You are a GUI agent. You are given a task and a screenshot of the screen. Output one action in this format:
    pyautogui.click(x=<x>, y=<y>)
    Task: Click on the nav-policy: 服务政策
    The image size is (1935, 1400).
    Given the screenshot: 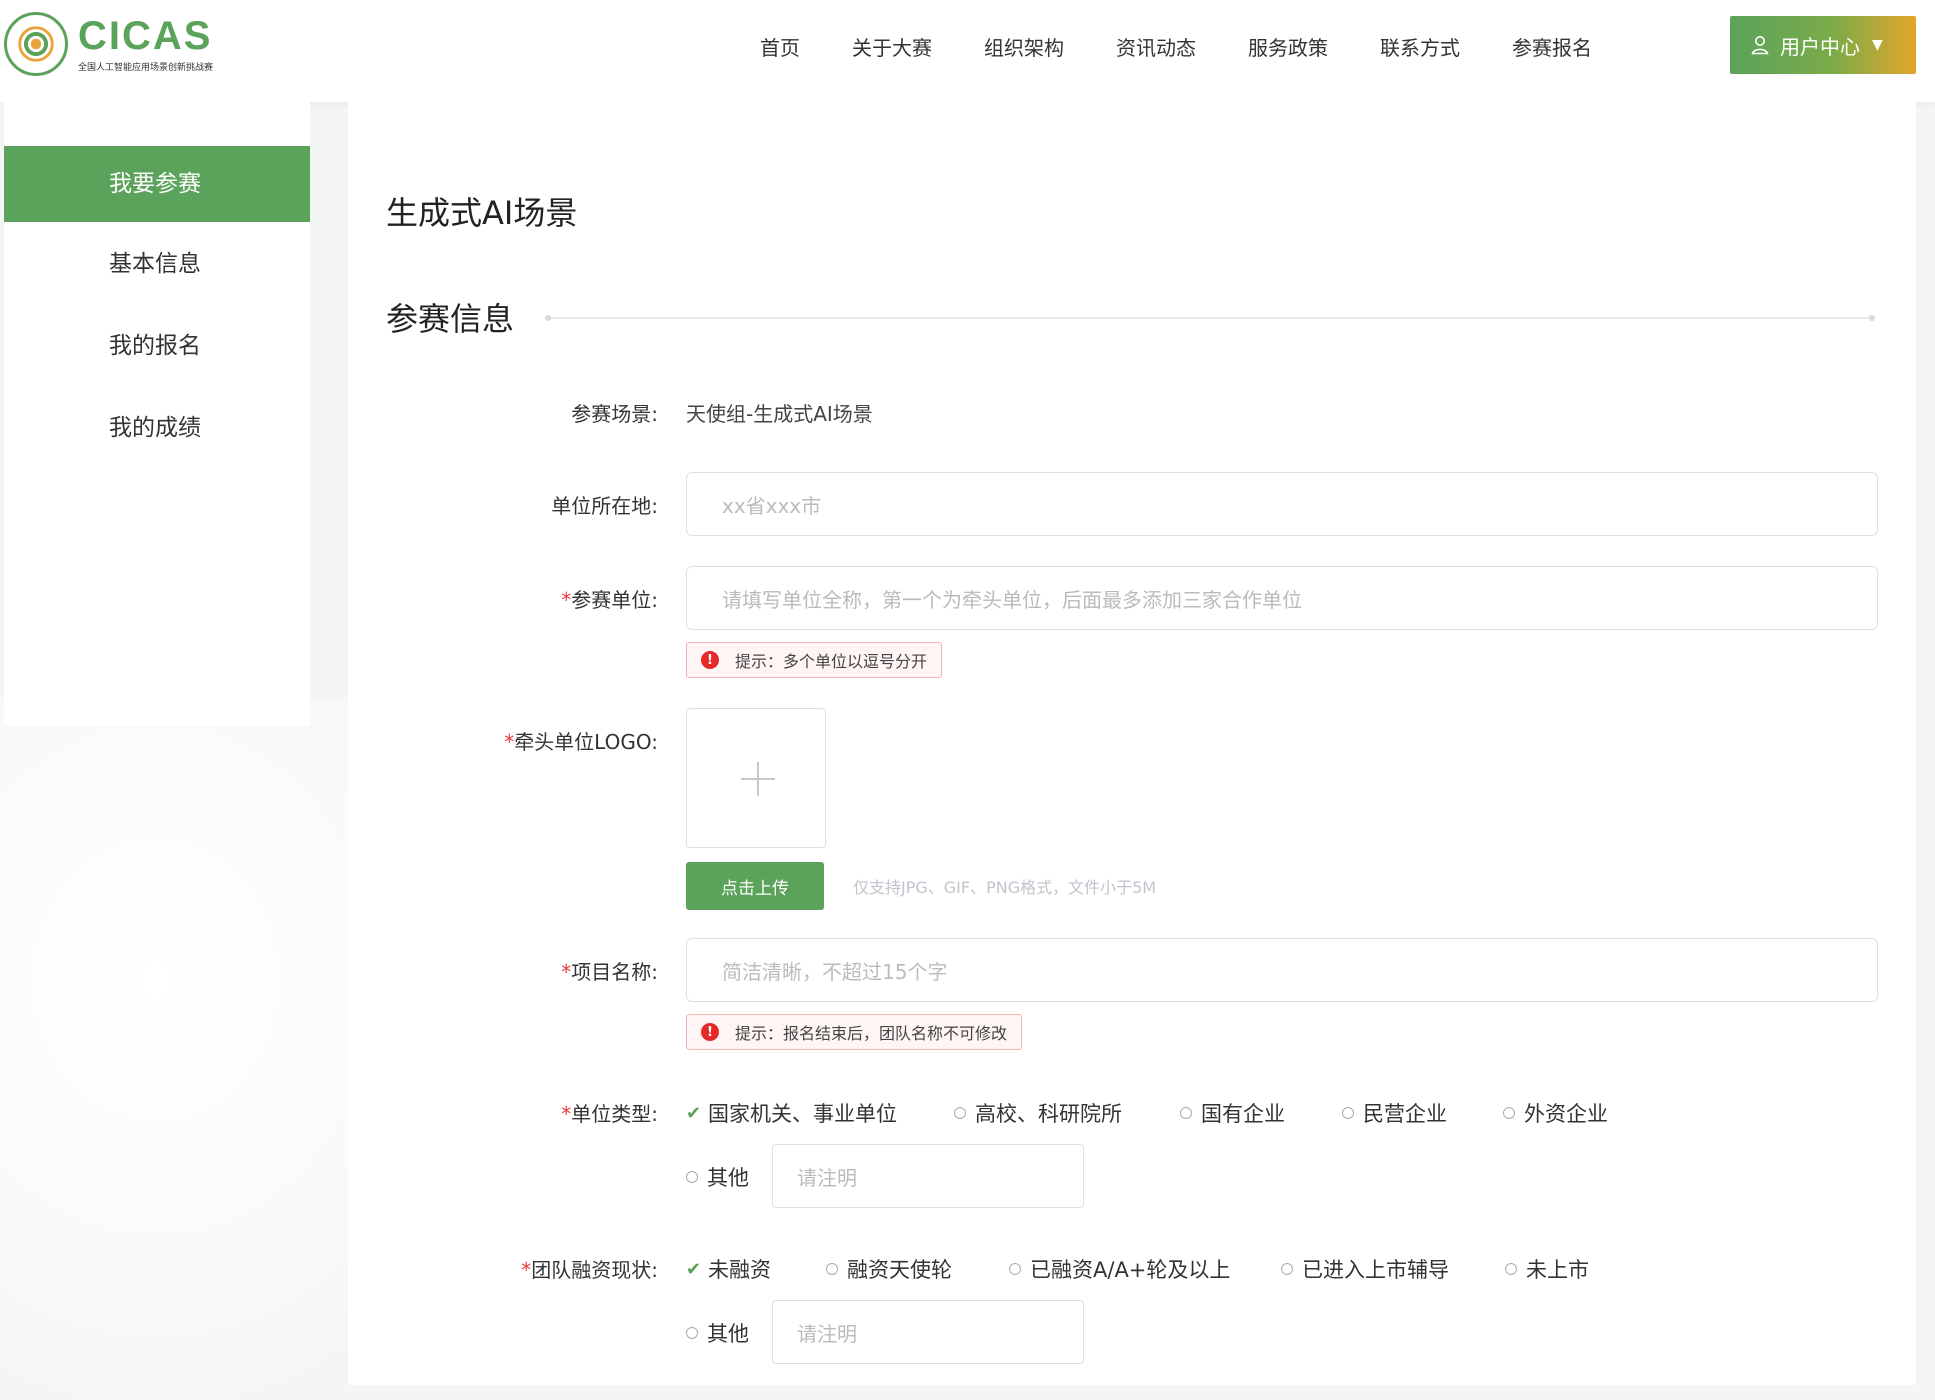 What is the action you would take?
    pyautogui.click(x=1288, y=46)
    